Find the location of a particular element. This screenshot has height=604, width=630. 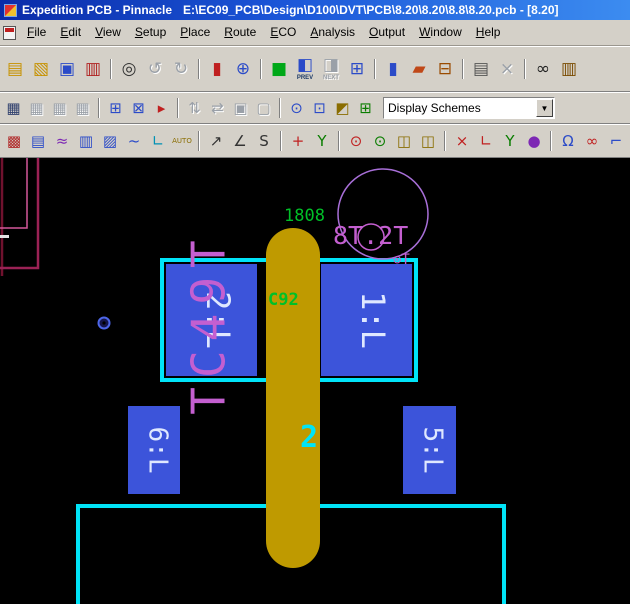

find-binoculars-button: ∞ is located at coordinates (543, 69).